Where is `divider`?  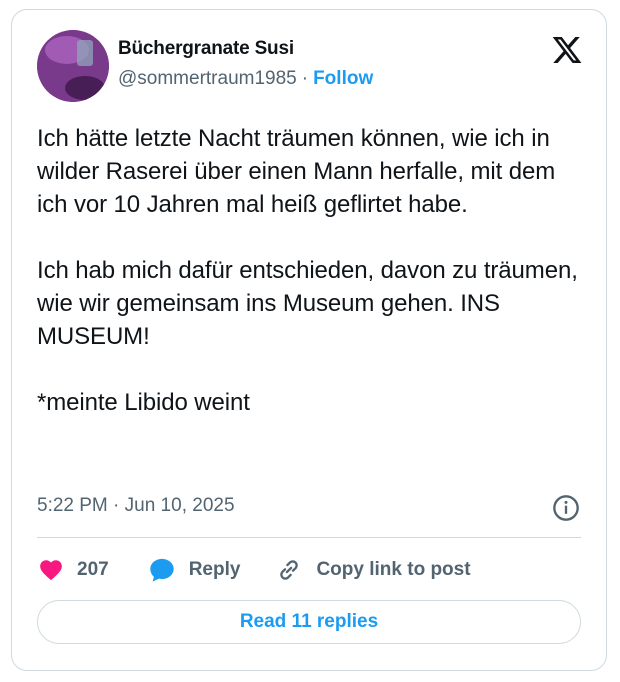 divider is located at coordinates (309, 537).